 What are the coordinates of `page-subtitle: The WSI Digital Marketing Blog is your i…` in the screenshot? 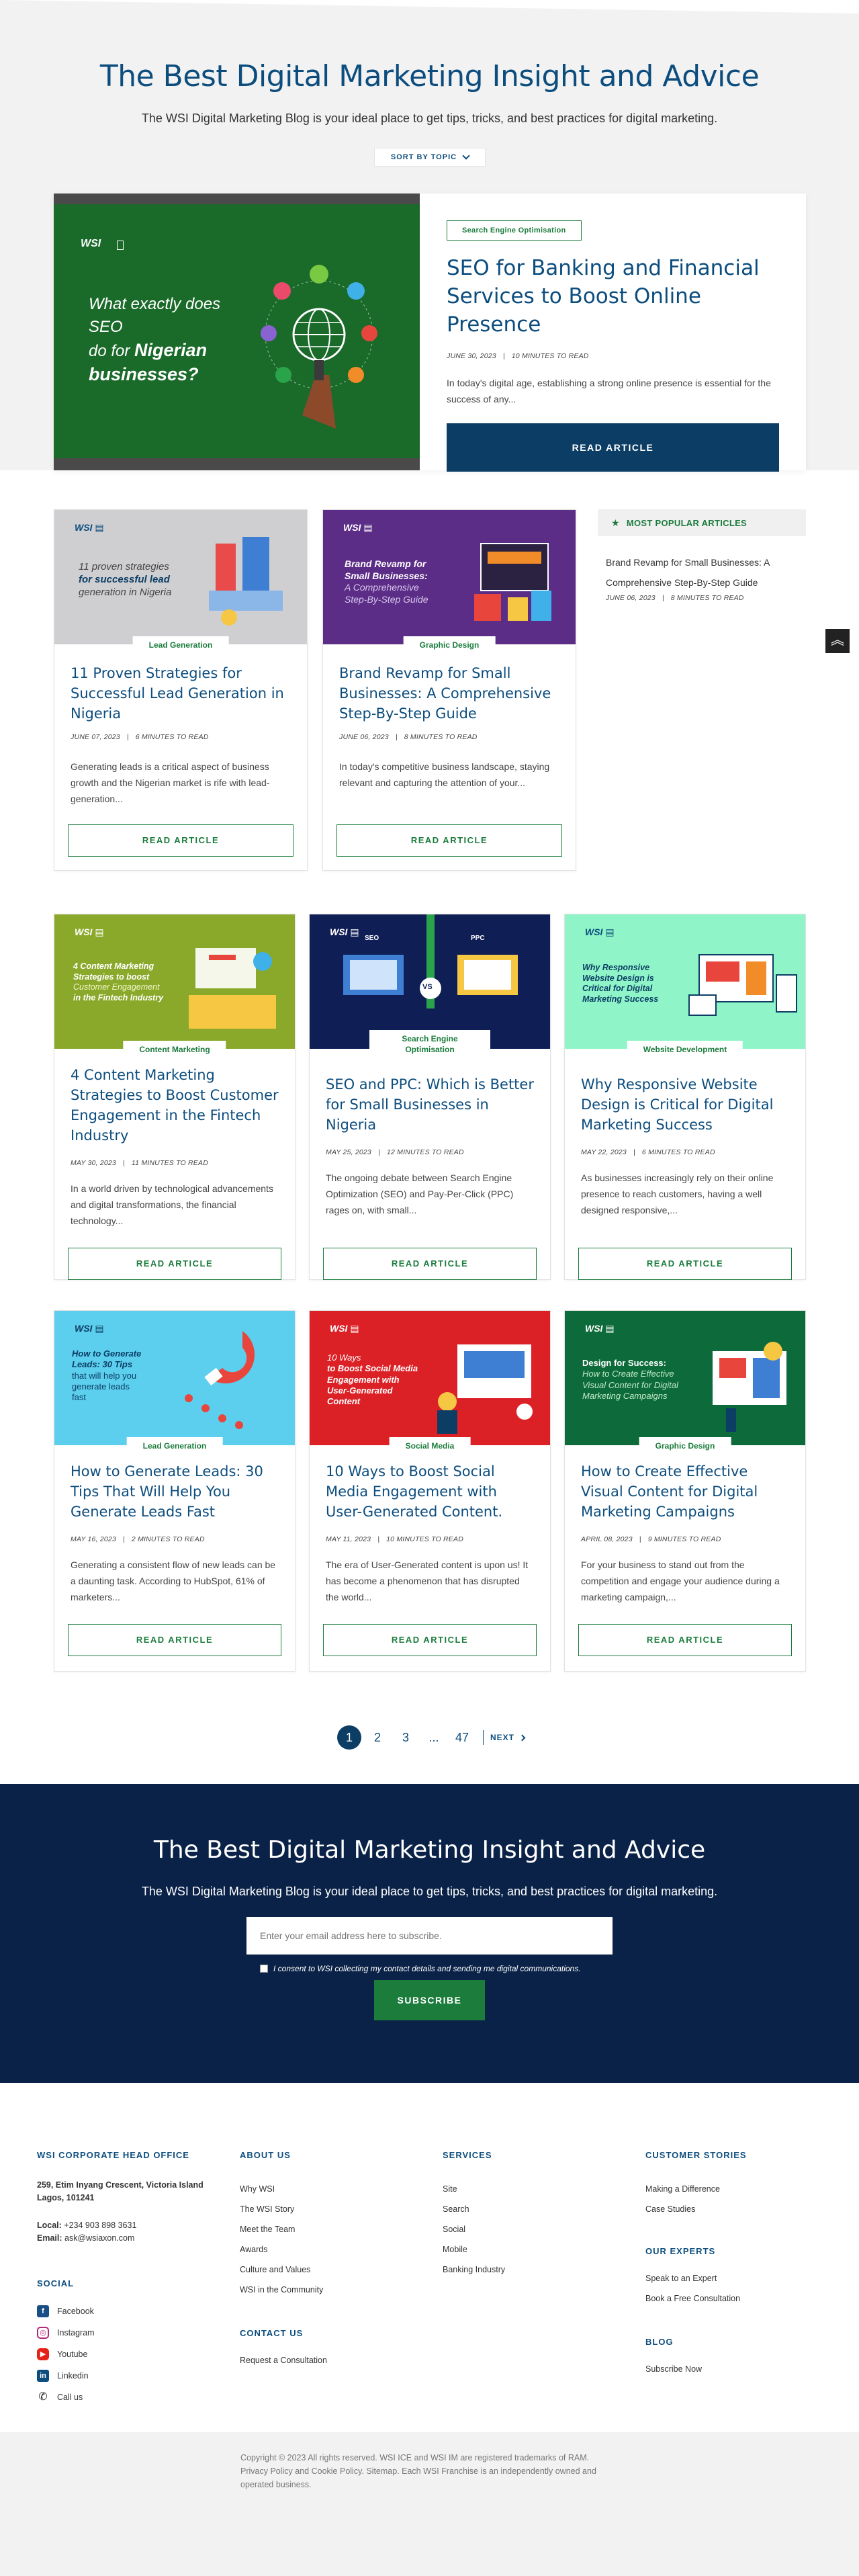 It's located at (429, 118).